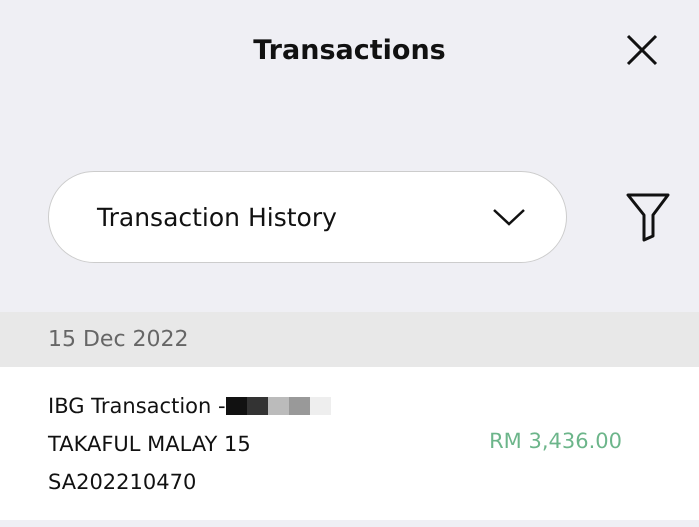 The height and width of the screenshot is (527, 699). Describe the element at coordinates (122, 482) in the screenshot. I see `transaction-description: SA202210470` at that location.